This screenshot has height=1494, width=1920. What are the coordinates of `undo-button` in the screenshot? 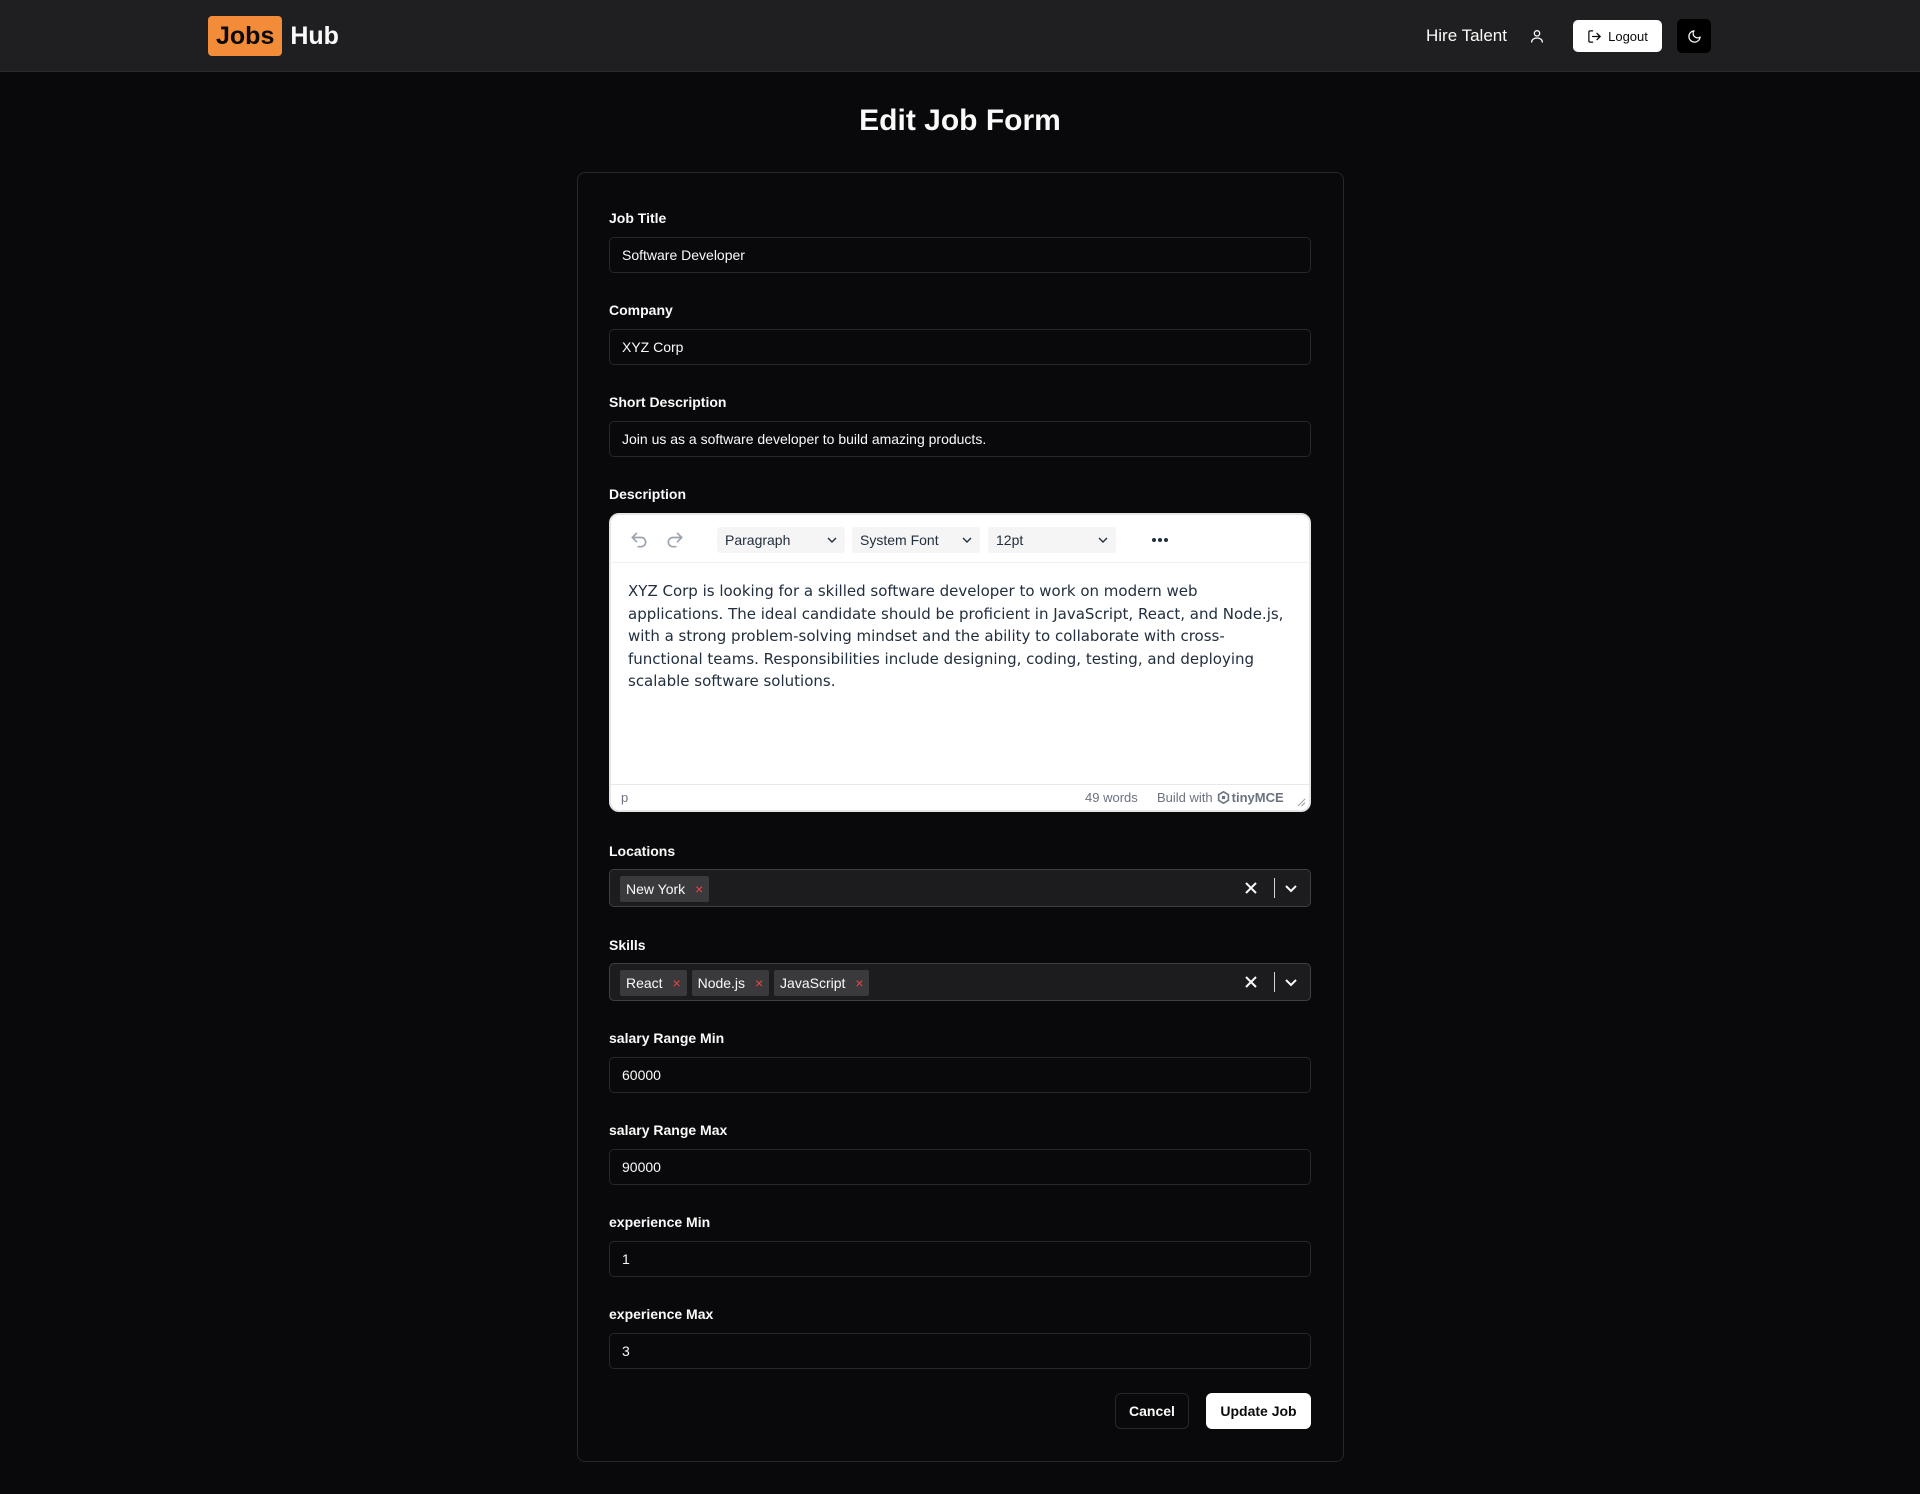 It's located at (639, 540).